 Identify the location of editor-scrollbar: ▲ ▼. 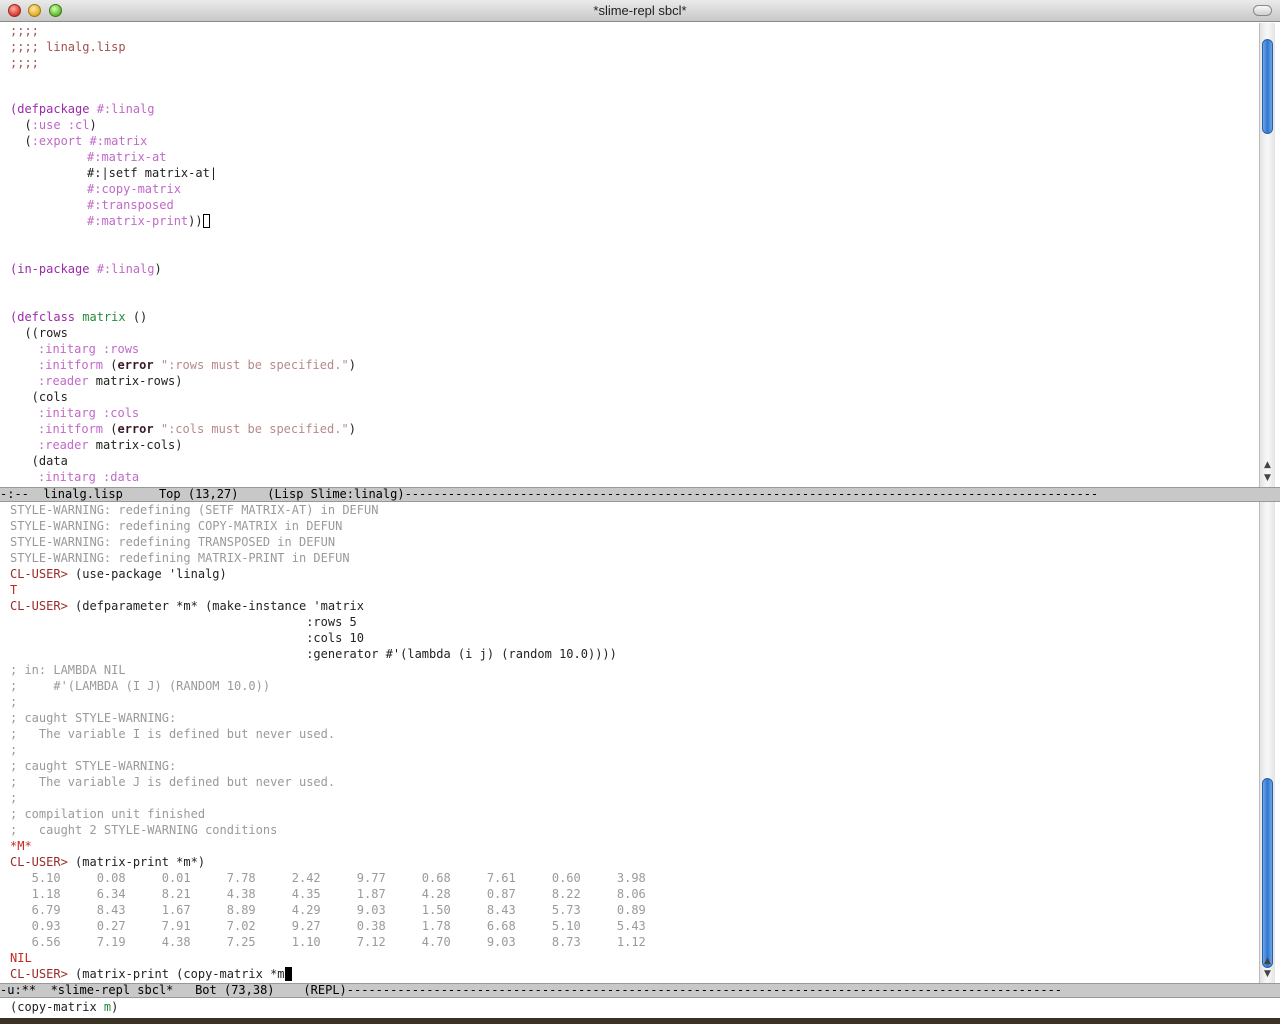
(1267, 255).